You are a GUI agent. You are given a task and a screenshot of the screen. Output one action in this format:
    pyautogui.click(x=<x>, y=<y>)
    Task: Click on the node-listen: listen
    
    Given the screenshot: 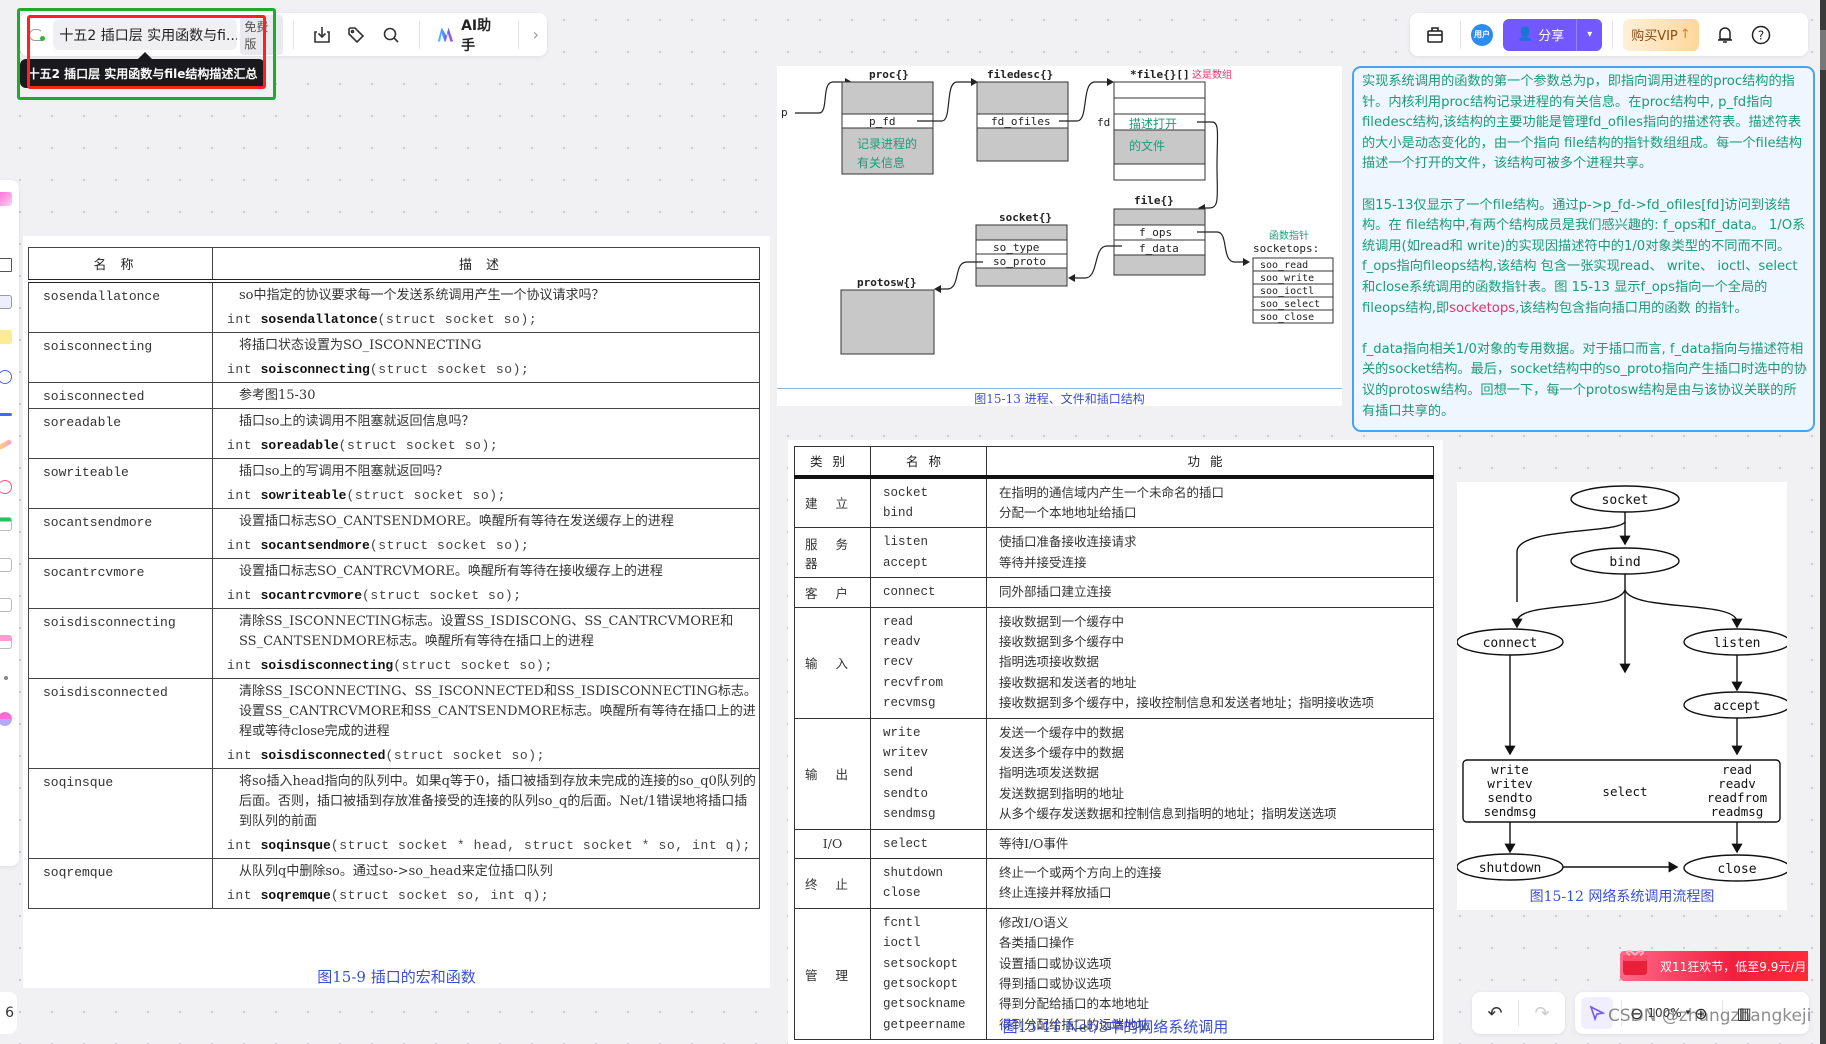 What is the action you would take?
    pyautogui.click(x=1737, y=643)
    